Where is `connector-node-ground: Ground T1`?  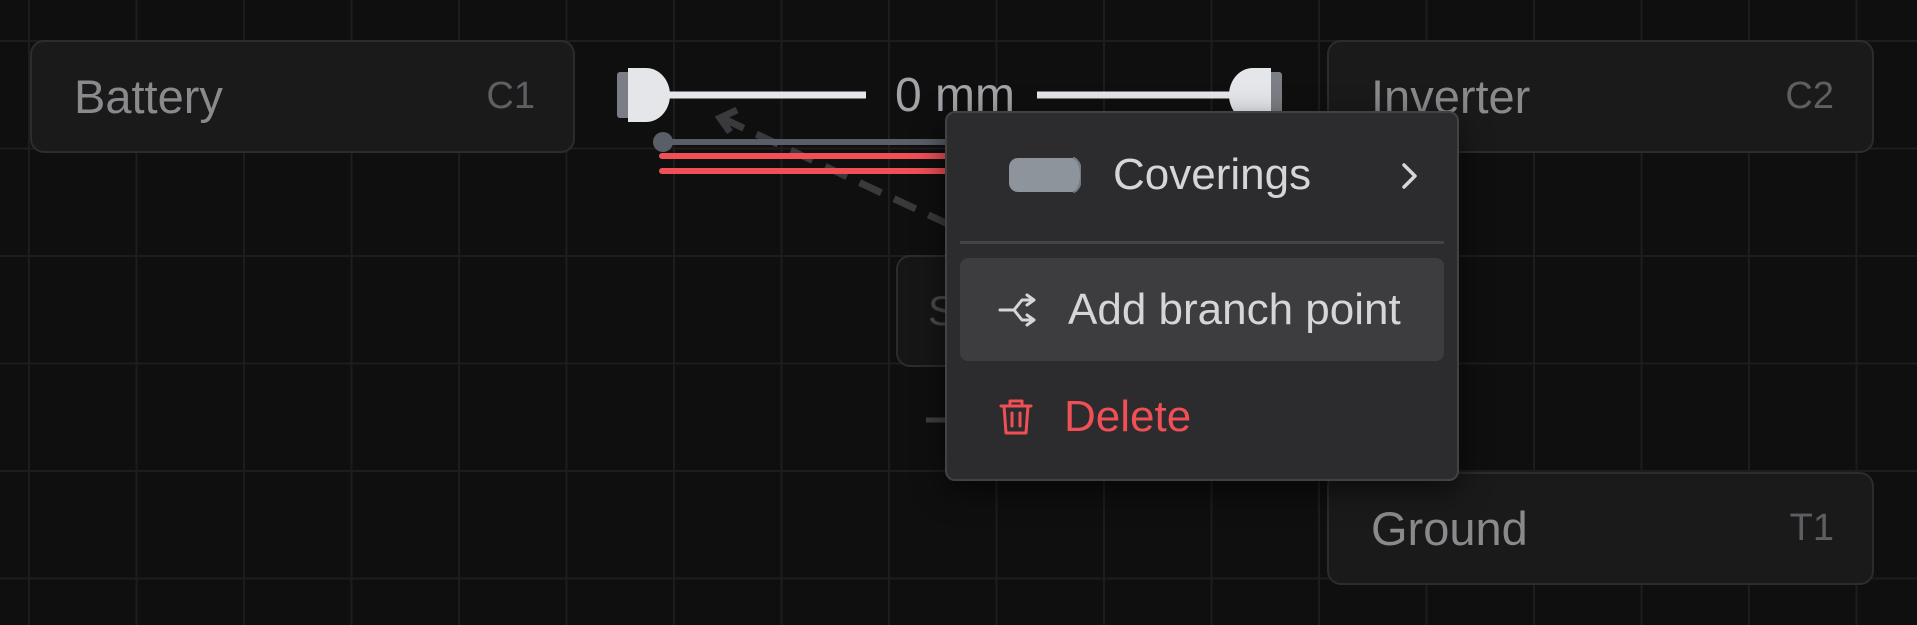
connector-node-ground: Ground T1 is located at coordinates (1600, 528).